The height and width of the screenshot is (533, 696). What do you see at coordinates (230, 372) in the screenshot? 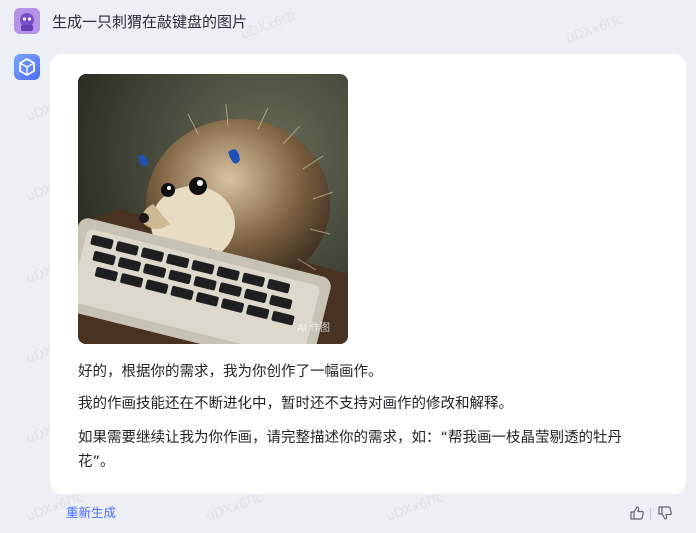
I see `assistant-text-paragraph: 好的，根据你的需求，我为你创作了一幅画作。` at bounding box center [230, 372].